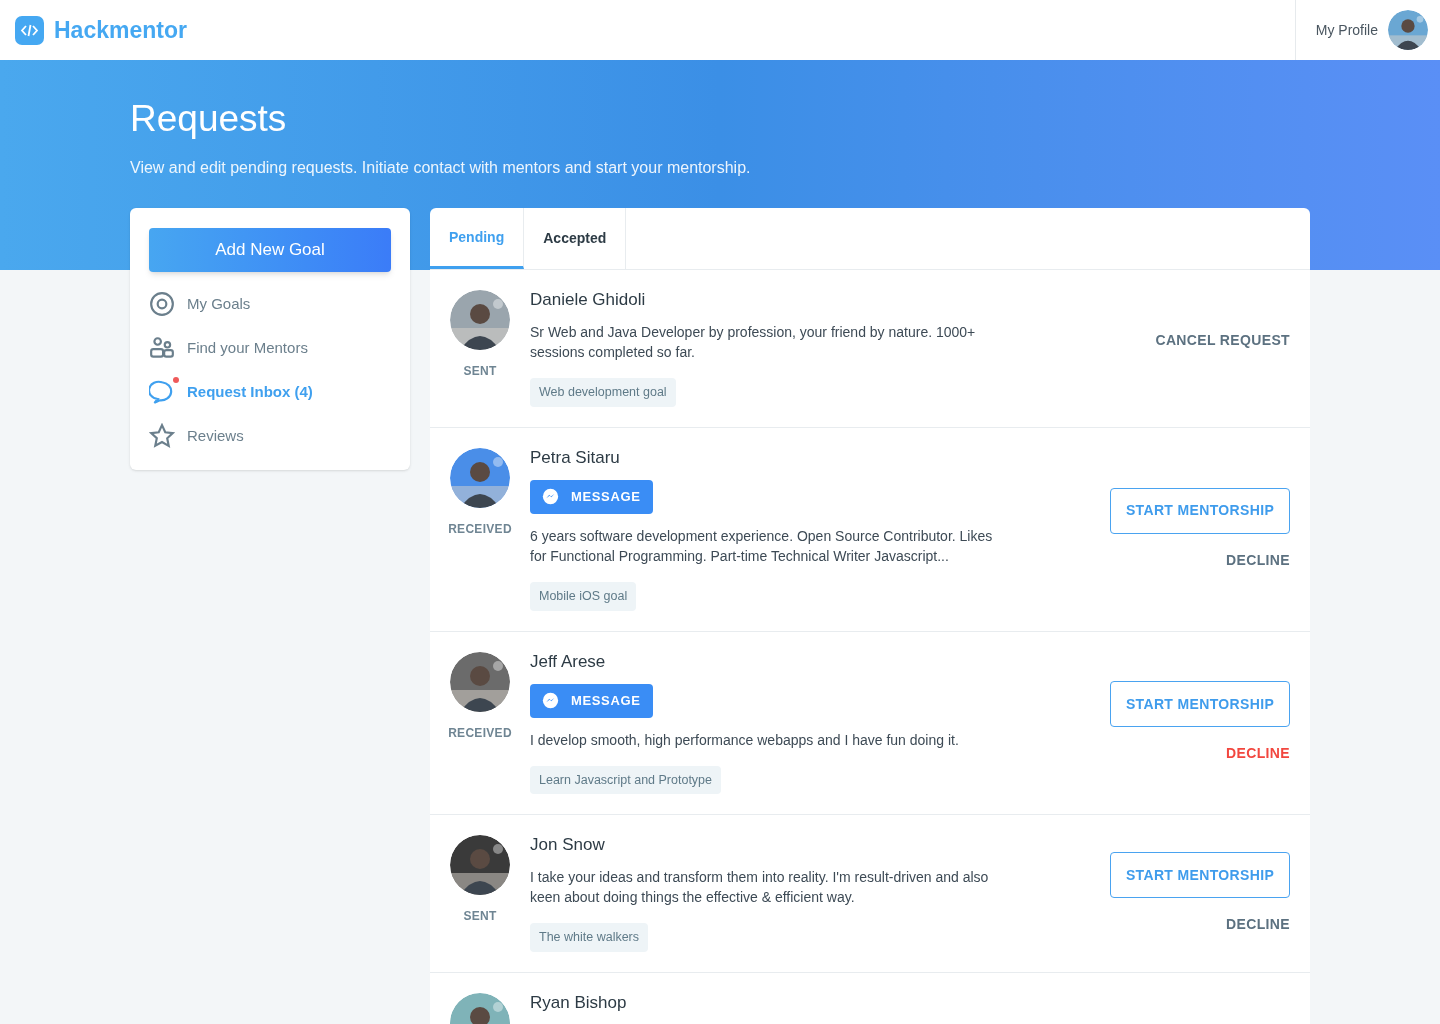 The width and height of the screenshot is (1440, 1024). What do you see at coordinates (568, 845) in the screenshot?
I see `mentor-name: Jon Snow` at bounding box center [568, 845].